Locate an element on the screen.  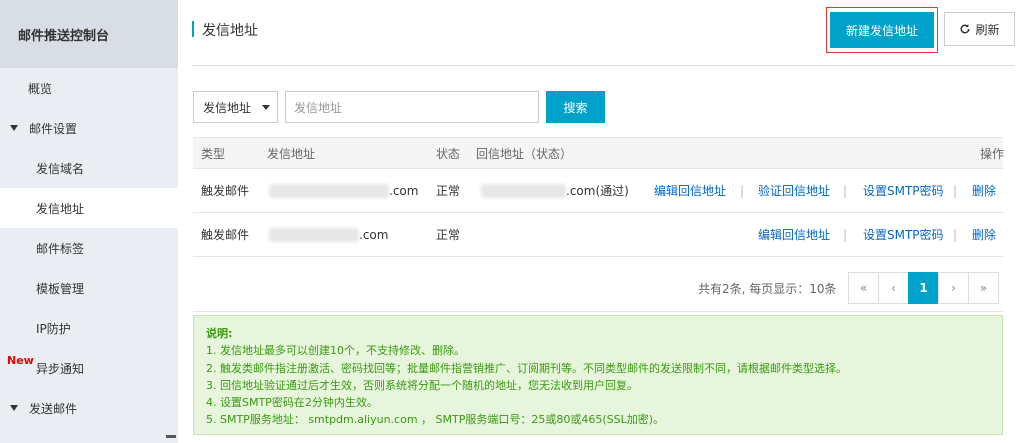
sidebar-item-label: 邮件标签 is located at coordinates (60, 248).